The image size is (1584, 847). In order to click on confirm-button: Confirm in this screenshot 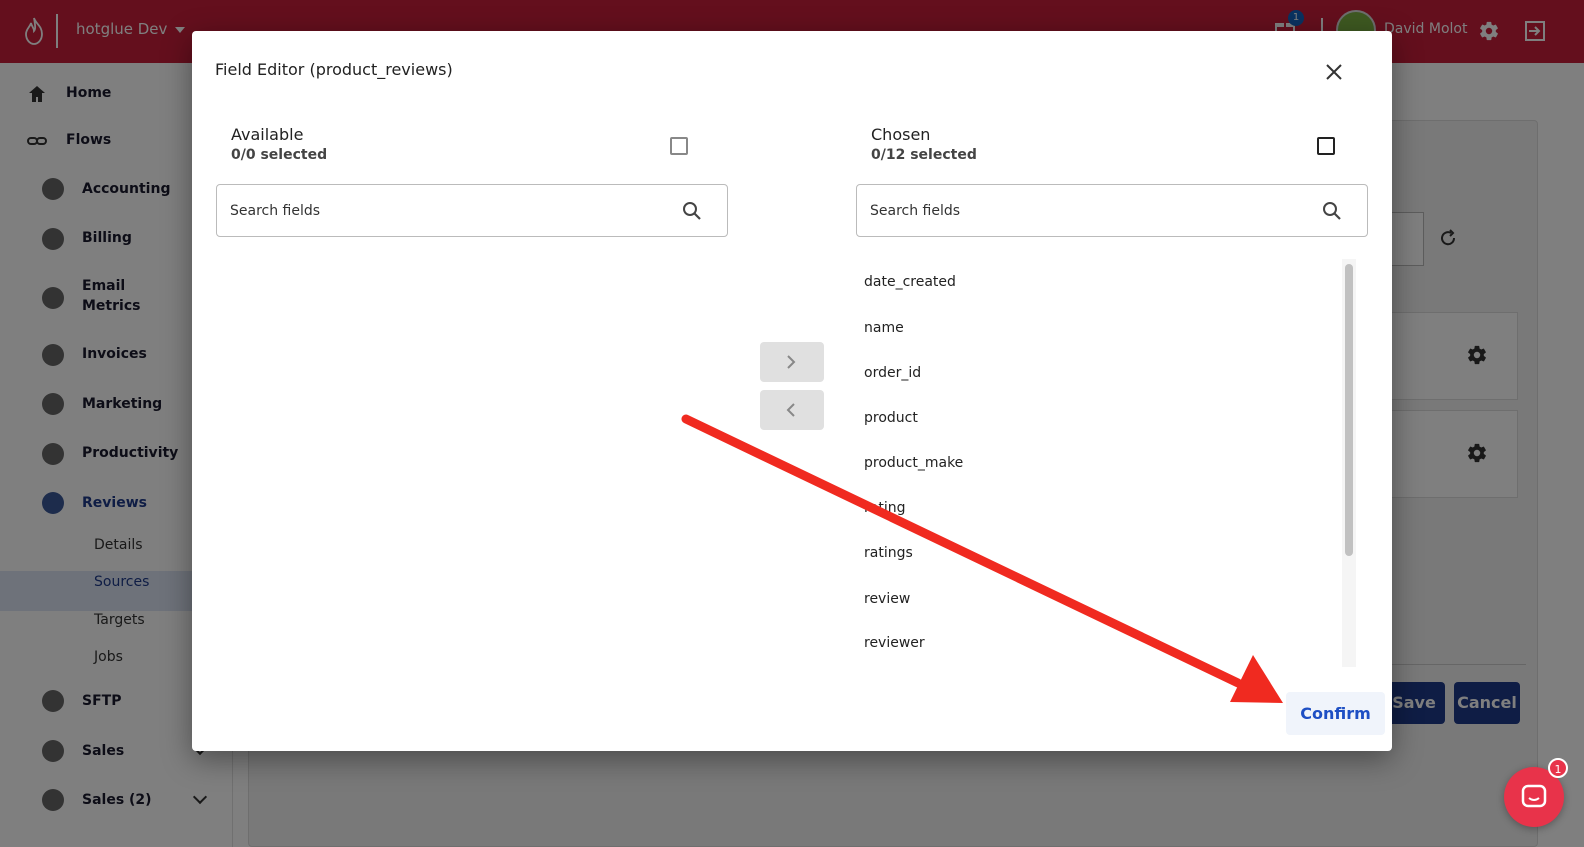, I will do `click(1335, 713)`.